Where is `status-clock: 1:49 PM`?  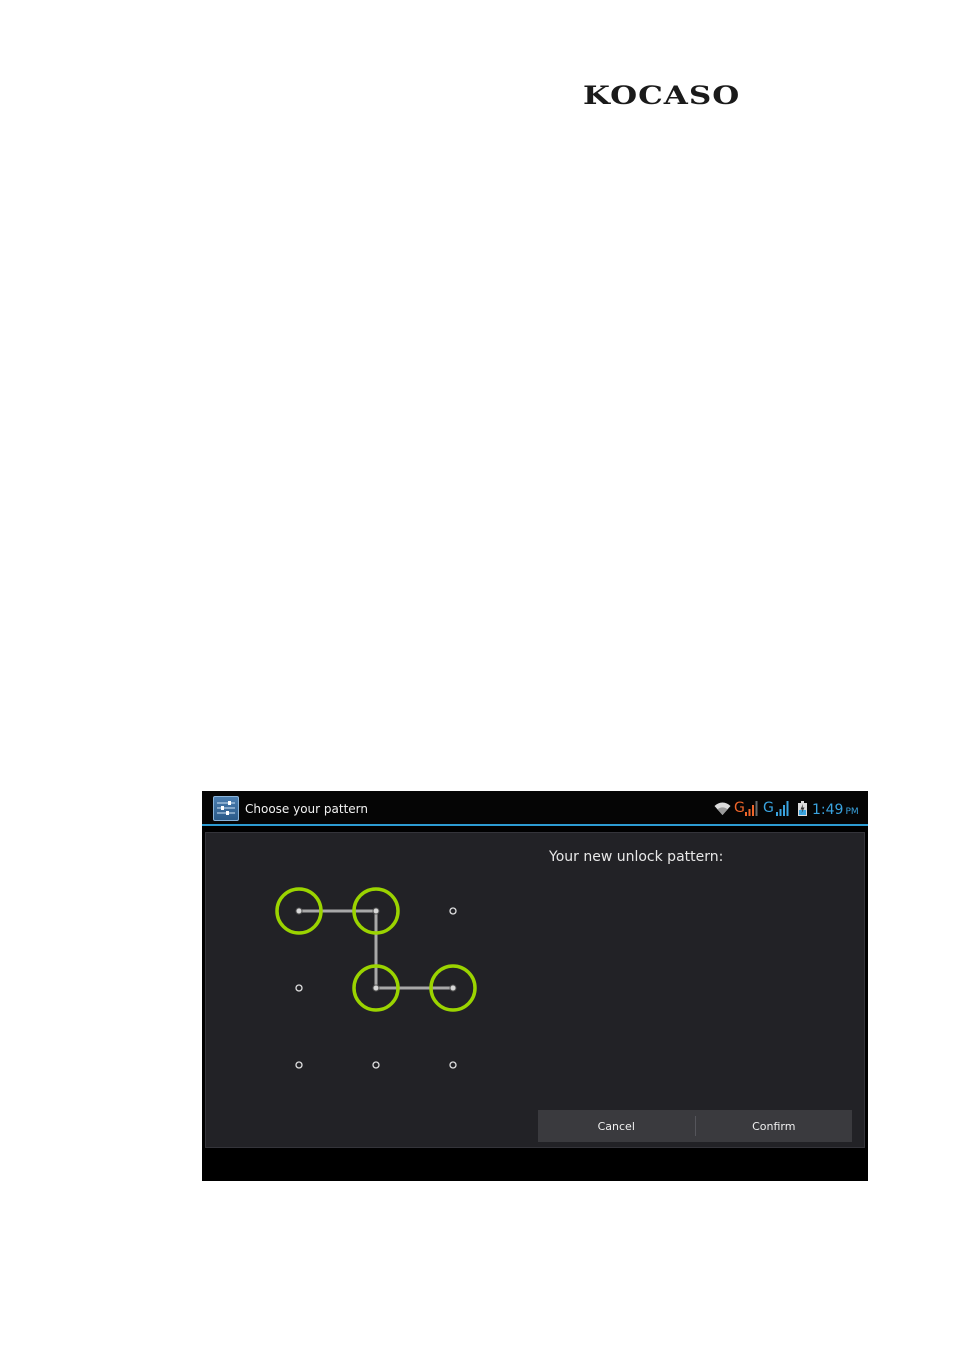
status-clock: 1:49 PM is located at coordinates (835, 810).